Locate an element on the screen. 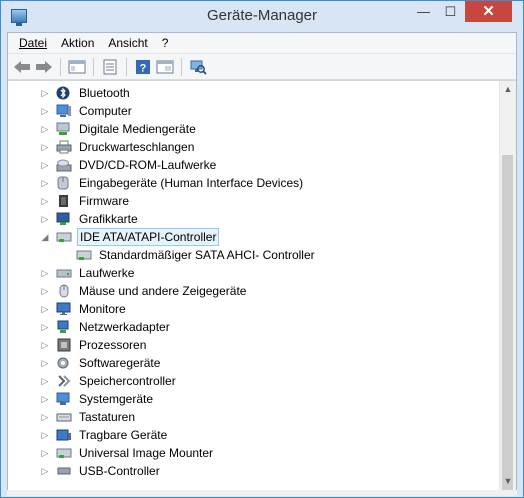 The height and width of the screenshot is (498, 524). disk-drive-icon is located at coordinates (64, 273).